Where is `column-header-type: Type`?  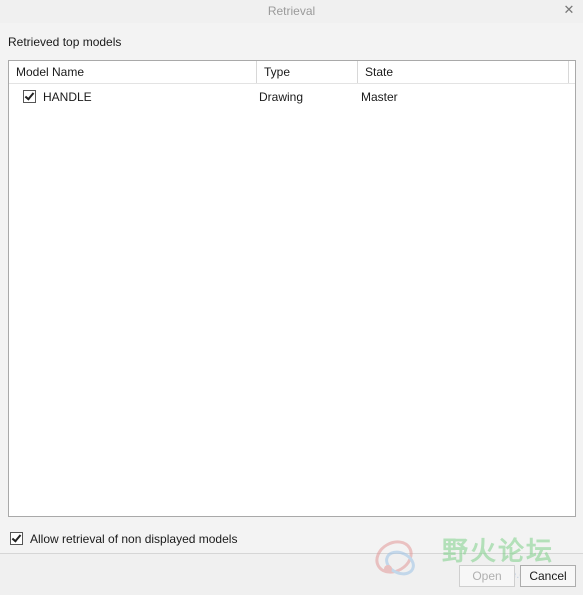 column-header-type: Type is located at coordinates (307, 72).